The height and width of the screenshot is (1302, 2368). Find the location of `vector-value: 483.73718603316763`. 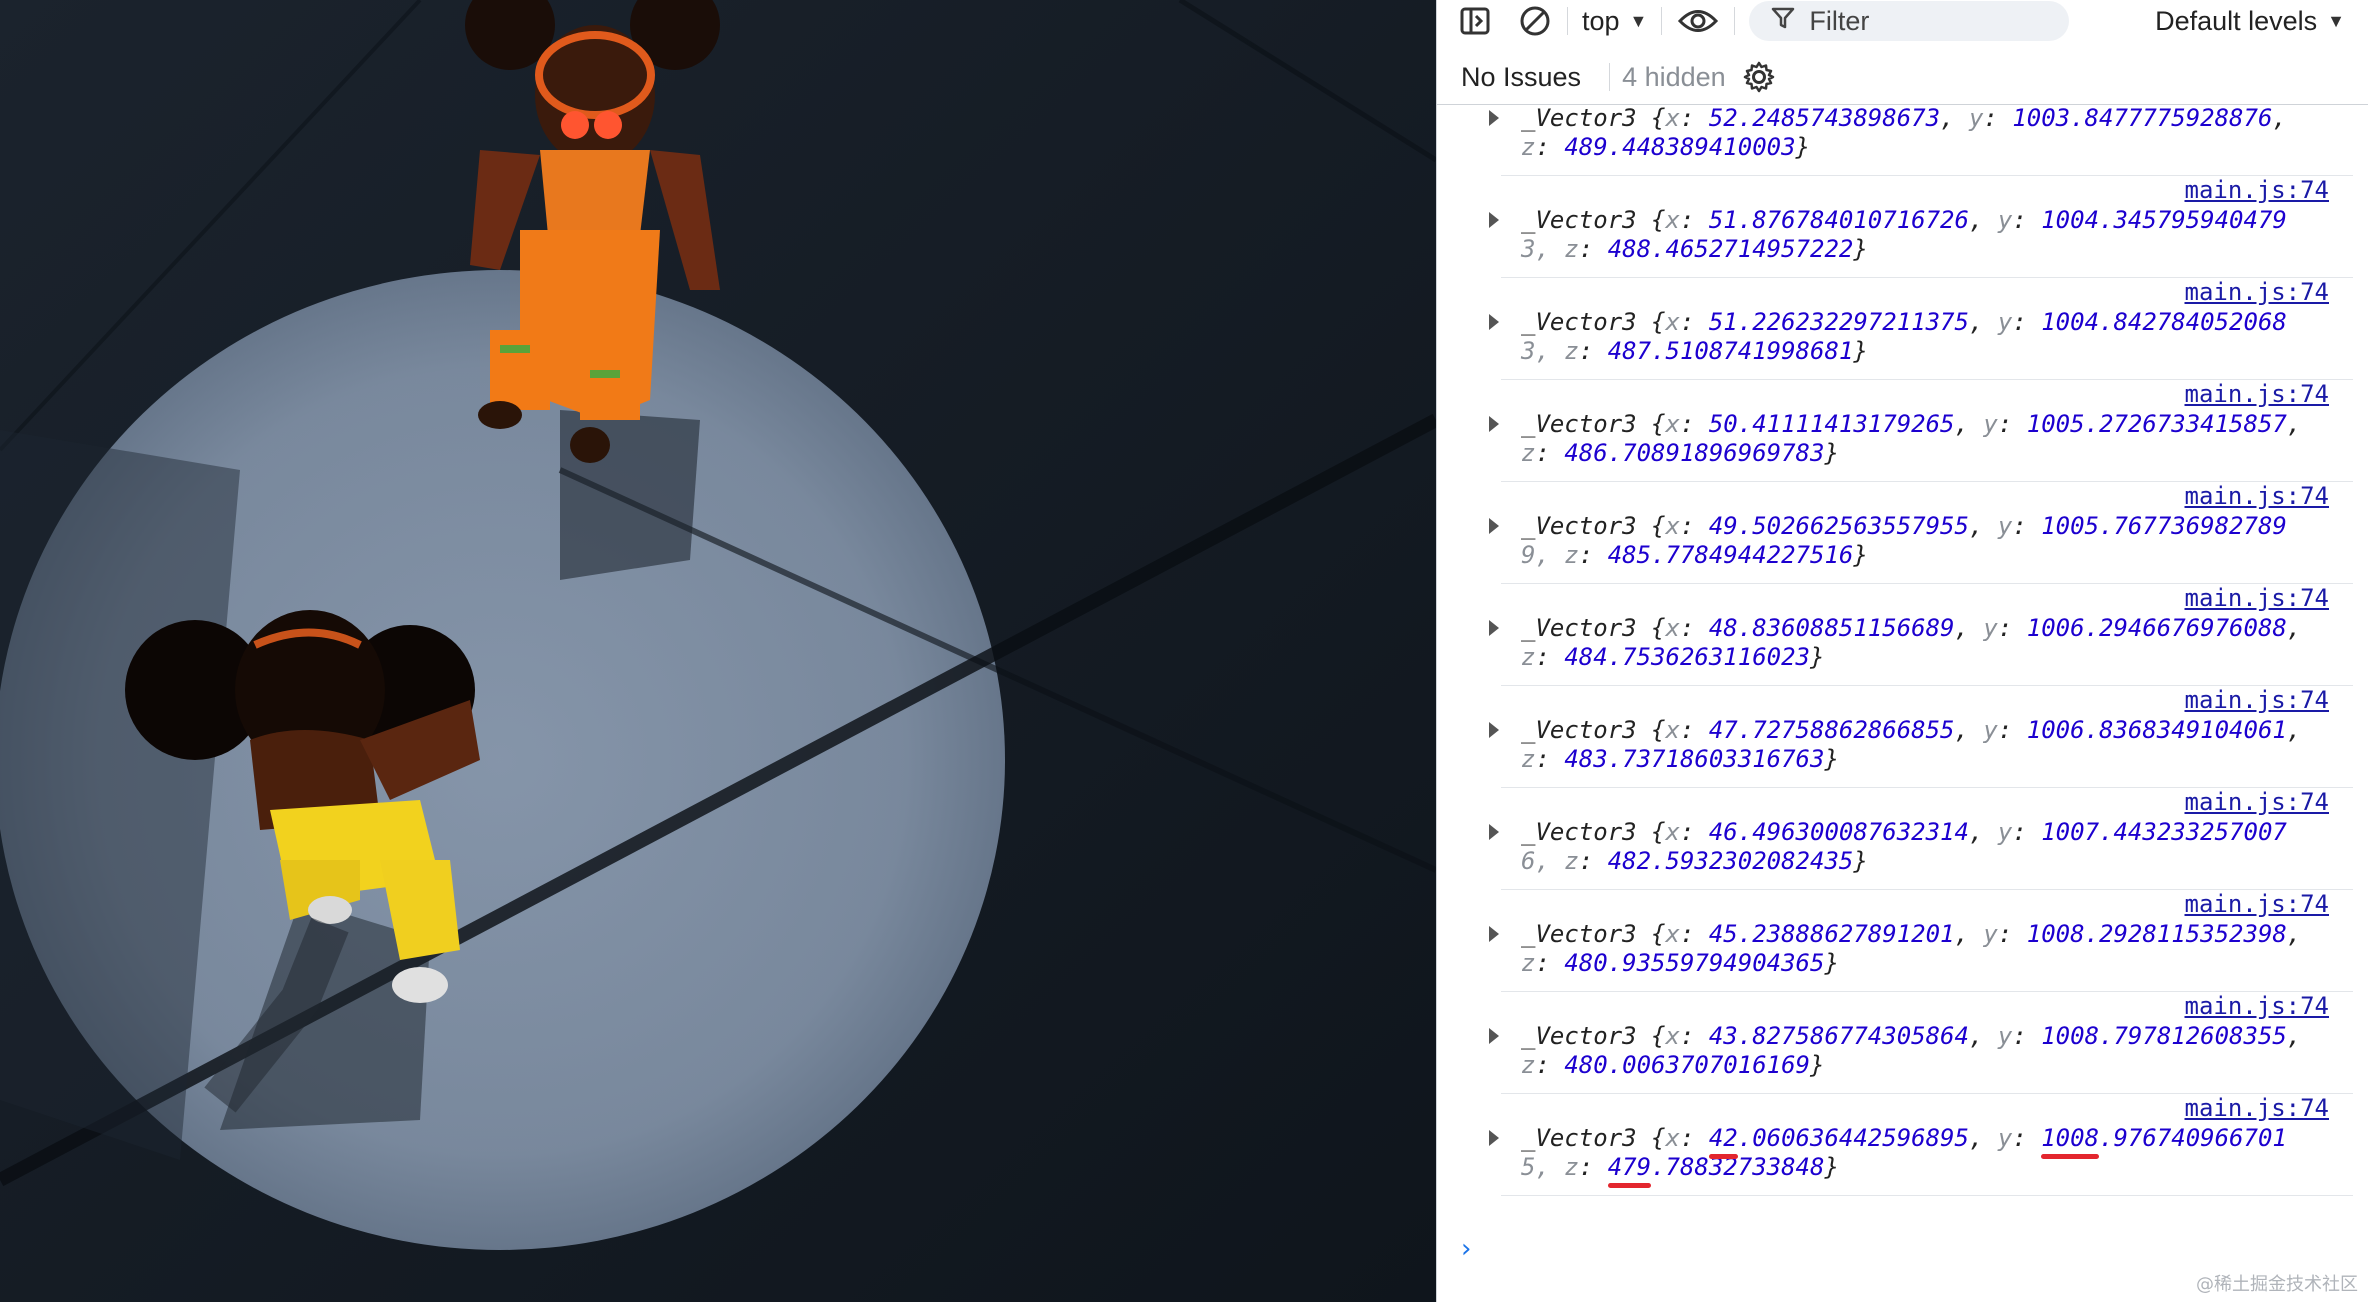

vector-value: 483.73718603316763 is located at coordinates (1694, 759).